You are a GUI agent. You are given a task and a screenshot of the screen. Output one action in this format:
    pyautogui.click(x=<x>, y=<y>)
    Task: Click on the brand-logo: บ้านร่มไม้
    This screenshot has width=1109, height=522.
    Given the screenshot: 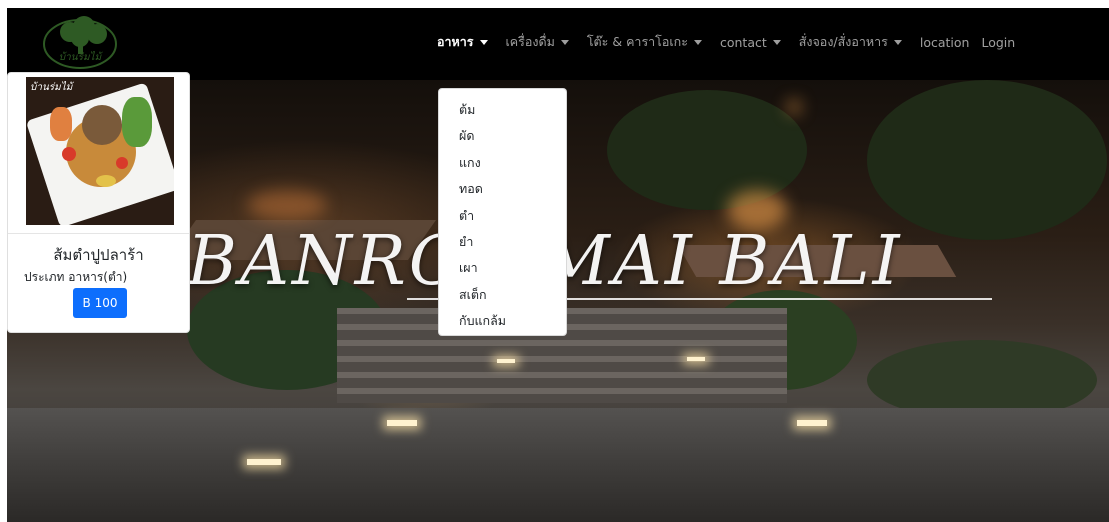 What is the action you would take?
    pyautogui.click(x=80, y=43)
    